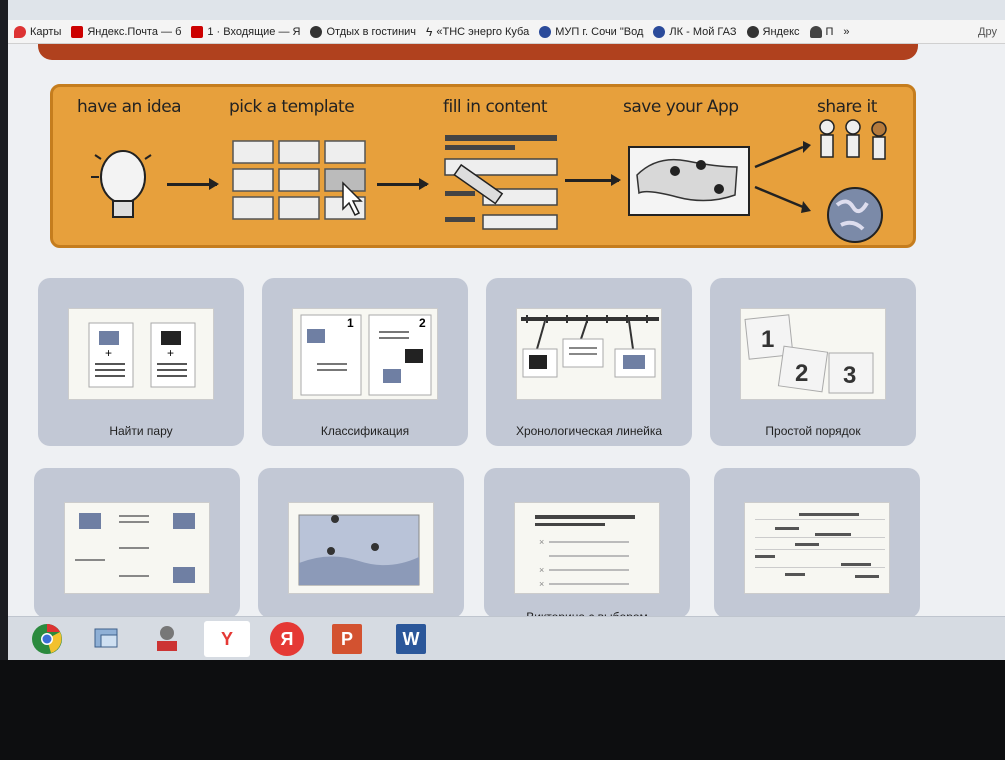 The height and width of the screenshot is (760, 1005). What do you see at coordinates (545, 31) in the screenshot?
I see `drop-icon` at bounding box center [545, 31].